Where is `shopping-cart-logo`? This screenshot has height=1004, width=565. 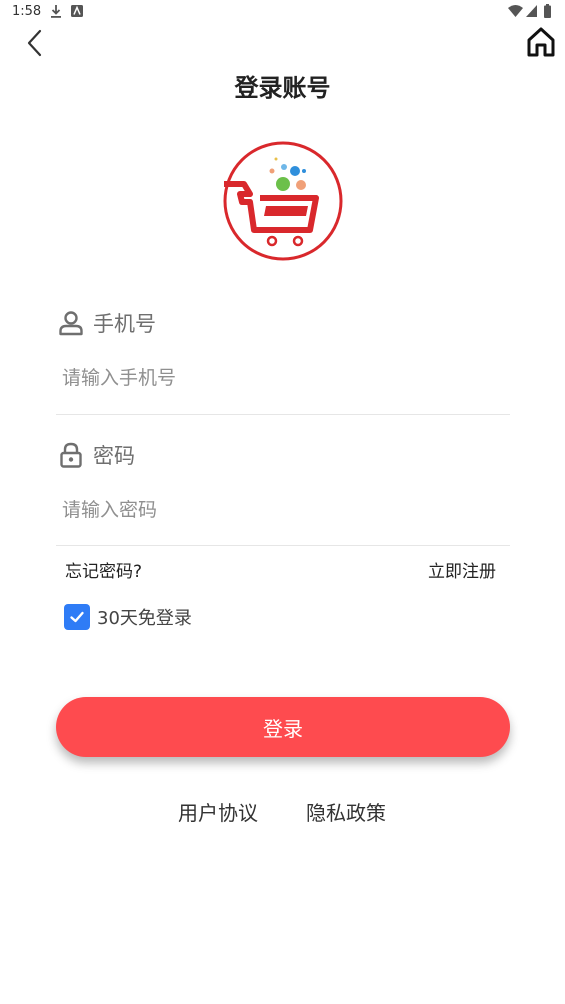 shopping-cart-logo is located at coordinates (283, 201).